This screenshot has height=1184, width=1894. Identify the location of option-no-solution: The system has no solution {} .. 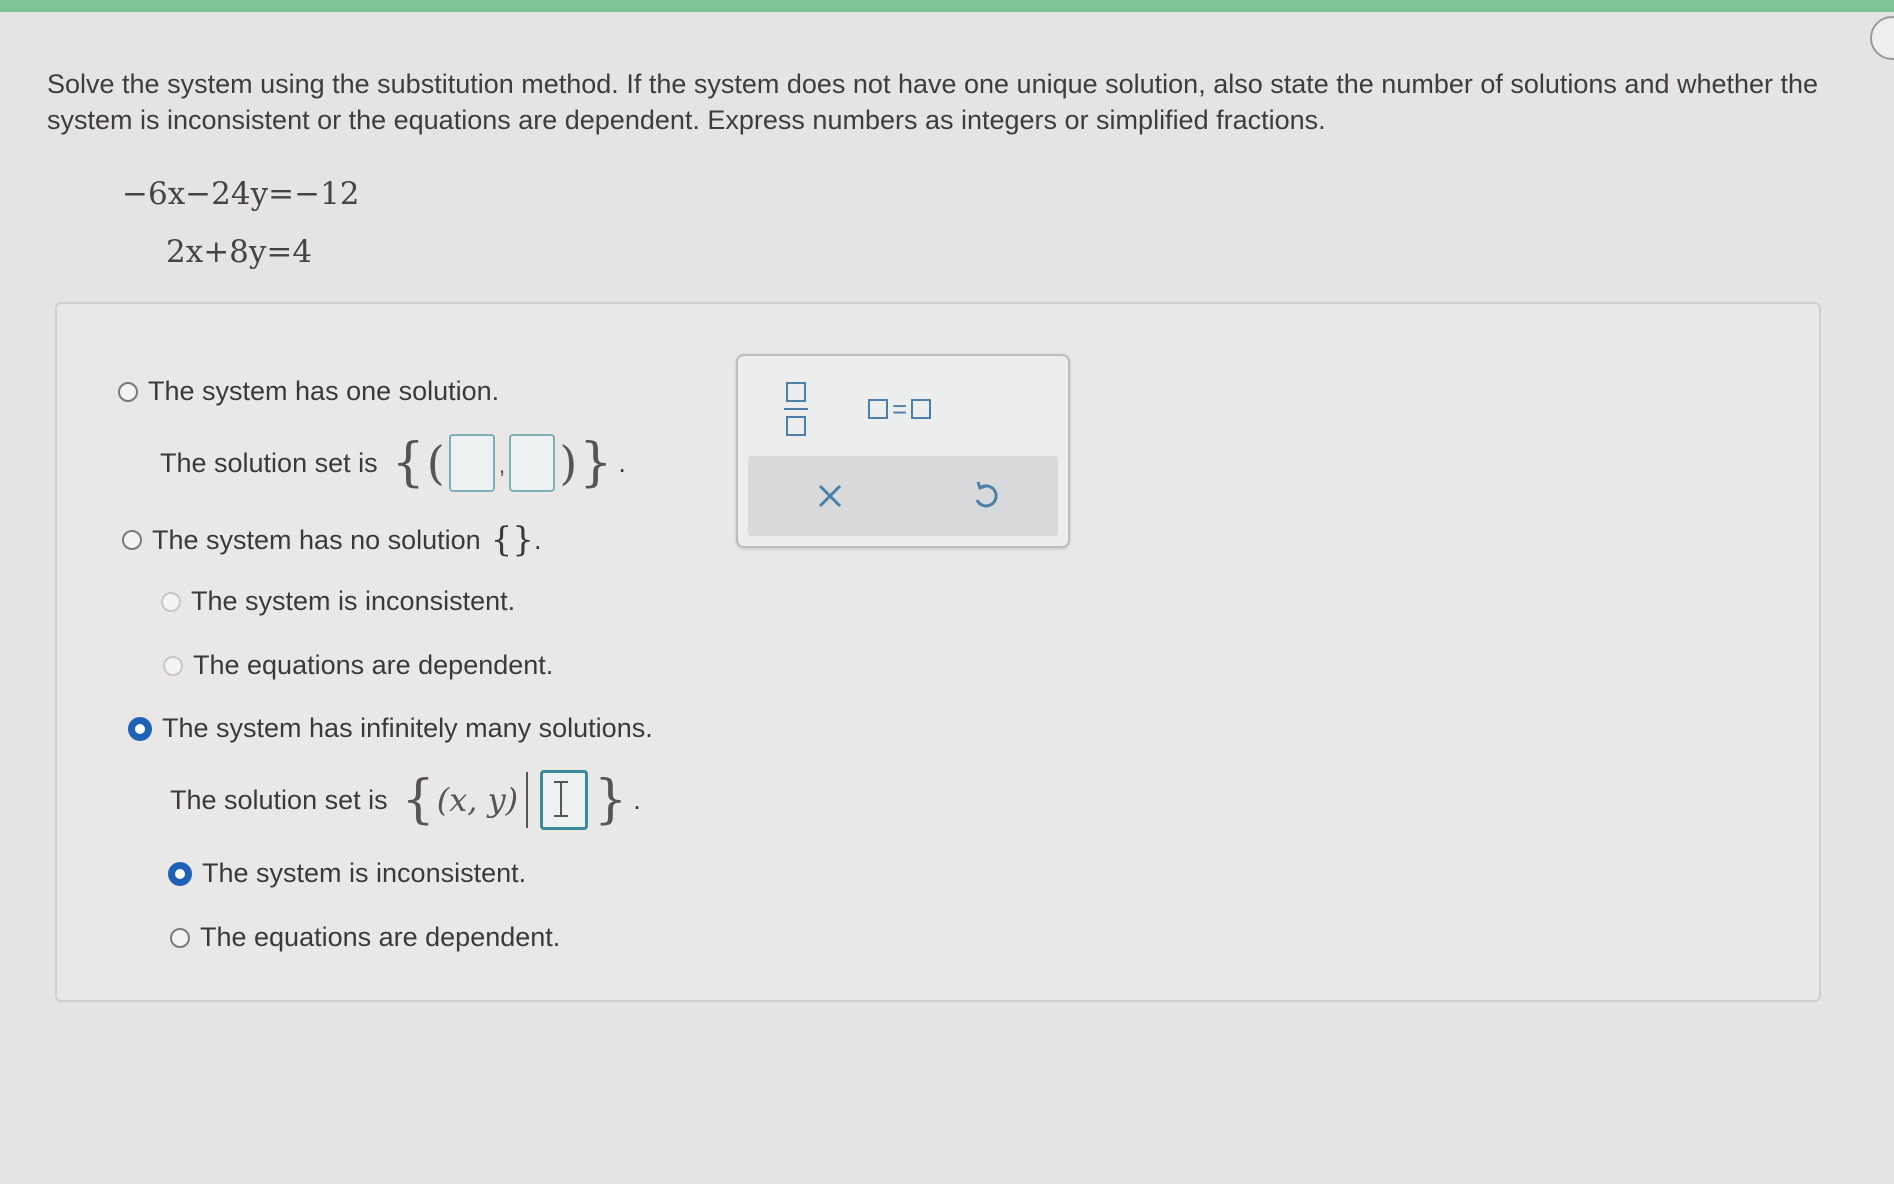
(331, 540).